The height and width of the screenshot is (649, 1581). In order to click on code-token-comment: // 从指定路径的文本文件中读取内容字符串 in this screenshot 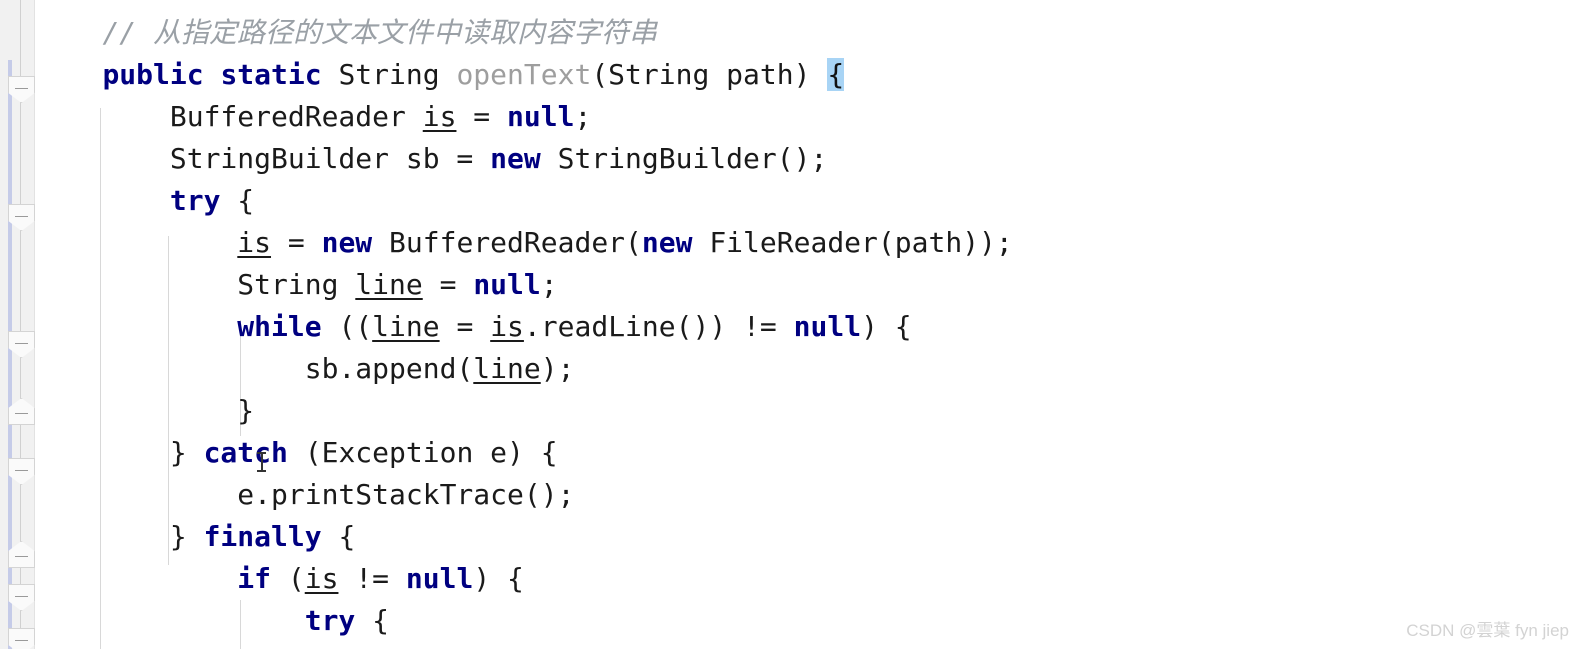, I will do `click(380, 32)`.